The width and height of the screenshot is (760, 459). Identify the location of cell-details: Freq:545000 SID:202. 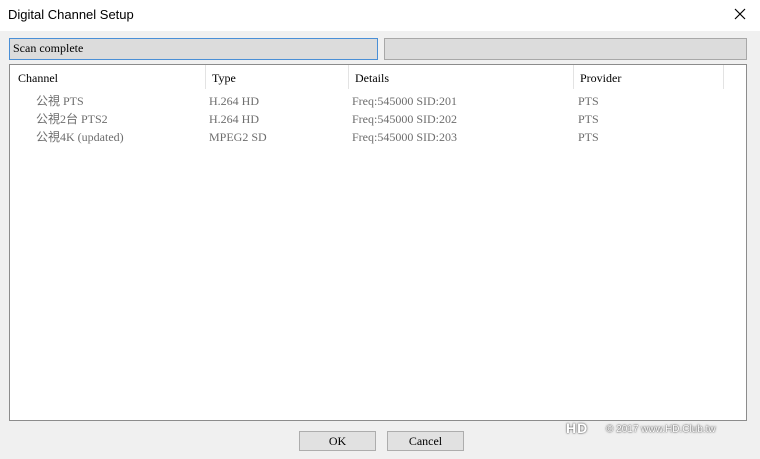
(404, 119).